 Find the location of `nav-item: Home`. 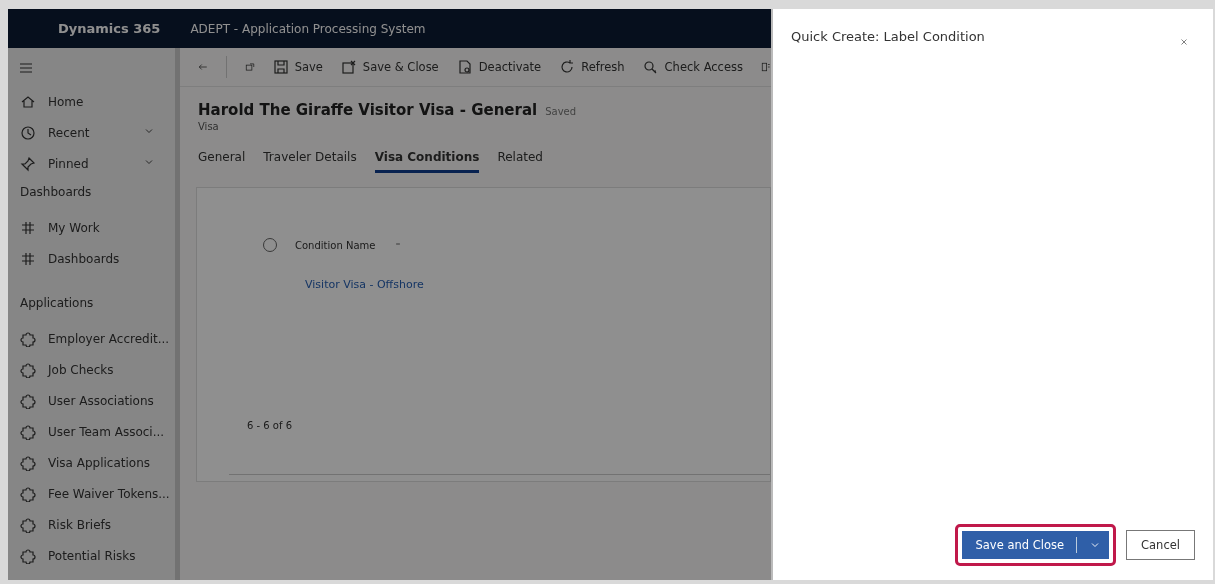

nav-item: Home is located at coordinates (66, 101).